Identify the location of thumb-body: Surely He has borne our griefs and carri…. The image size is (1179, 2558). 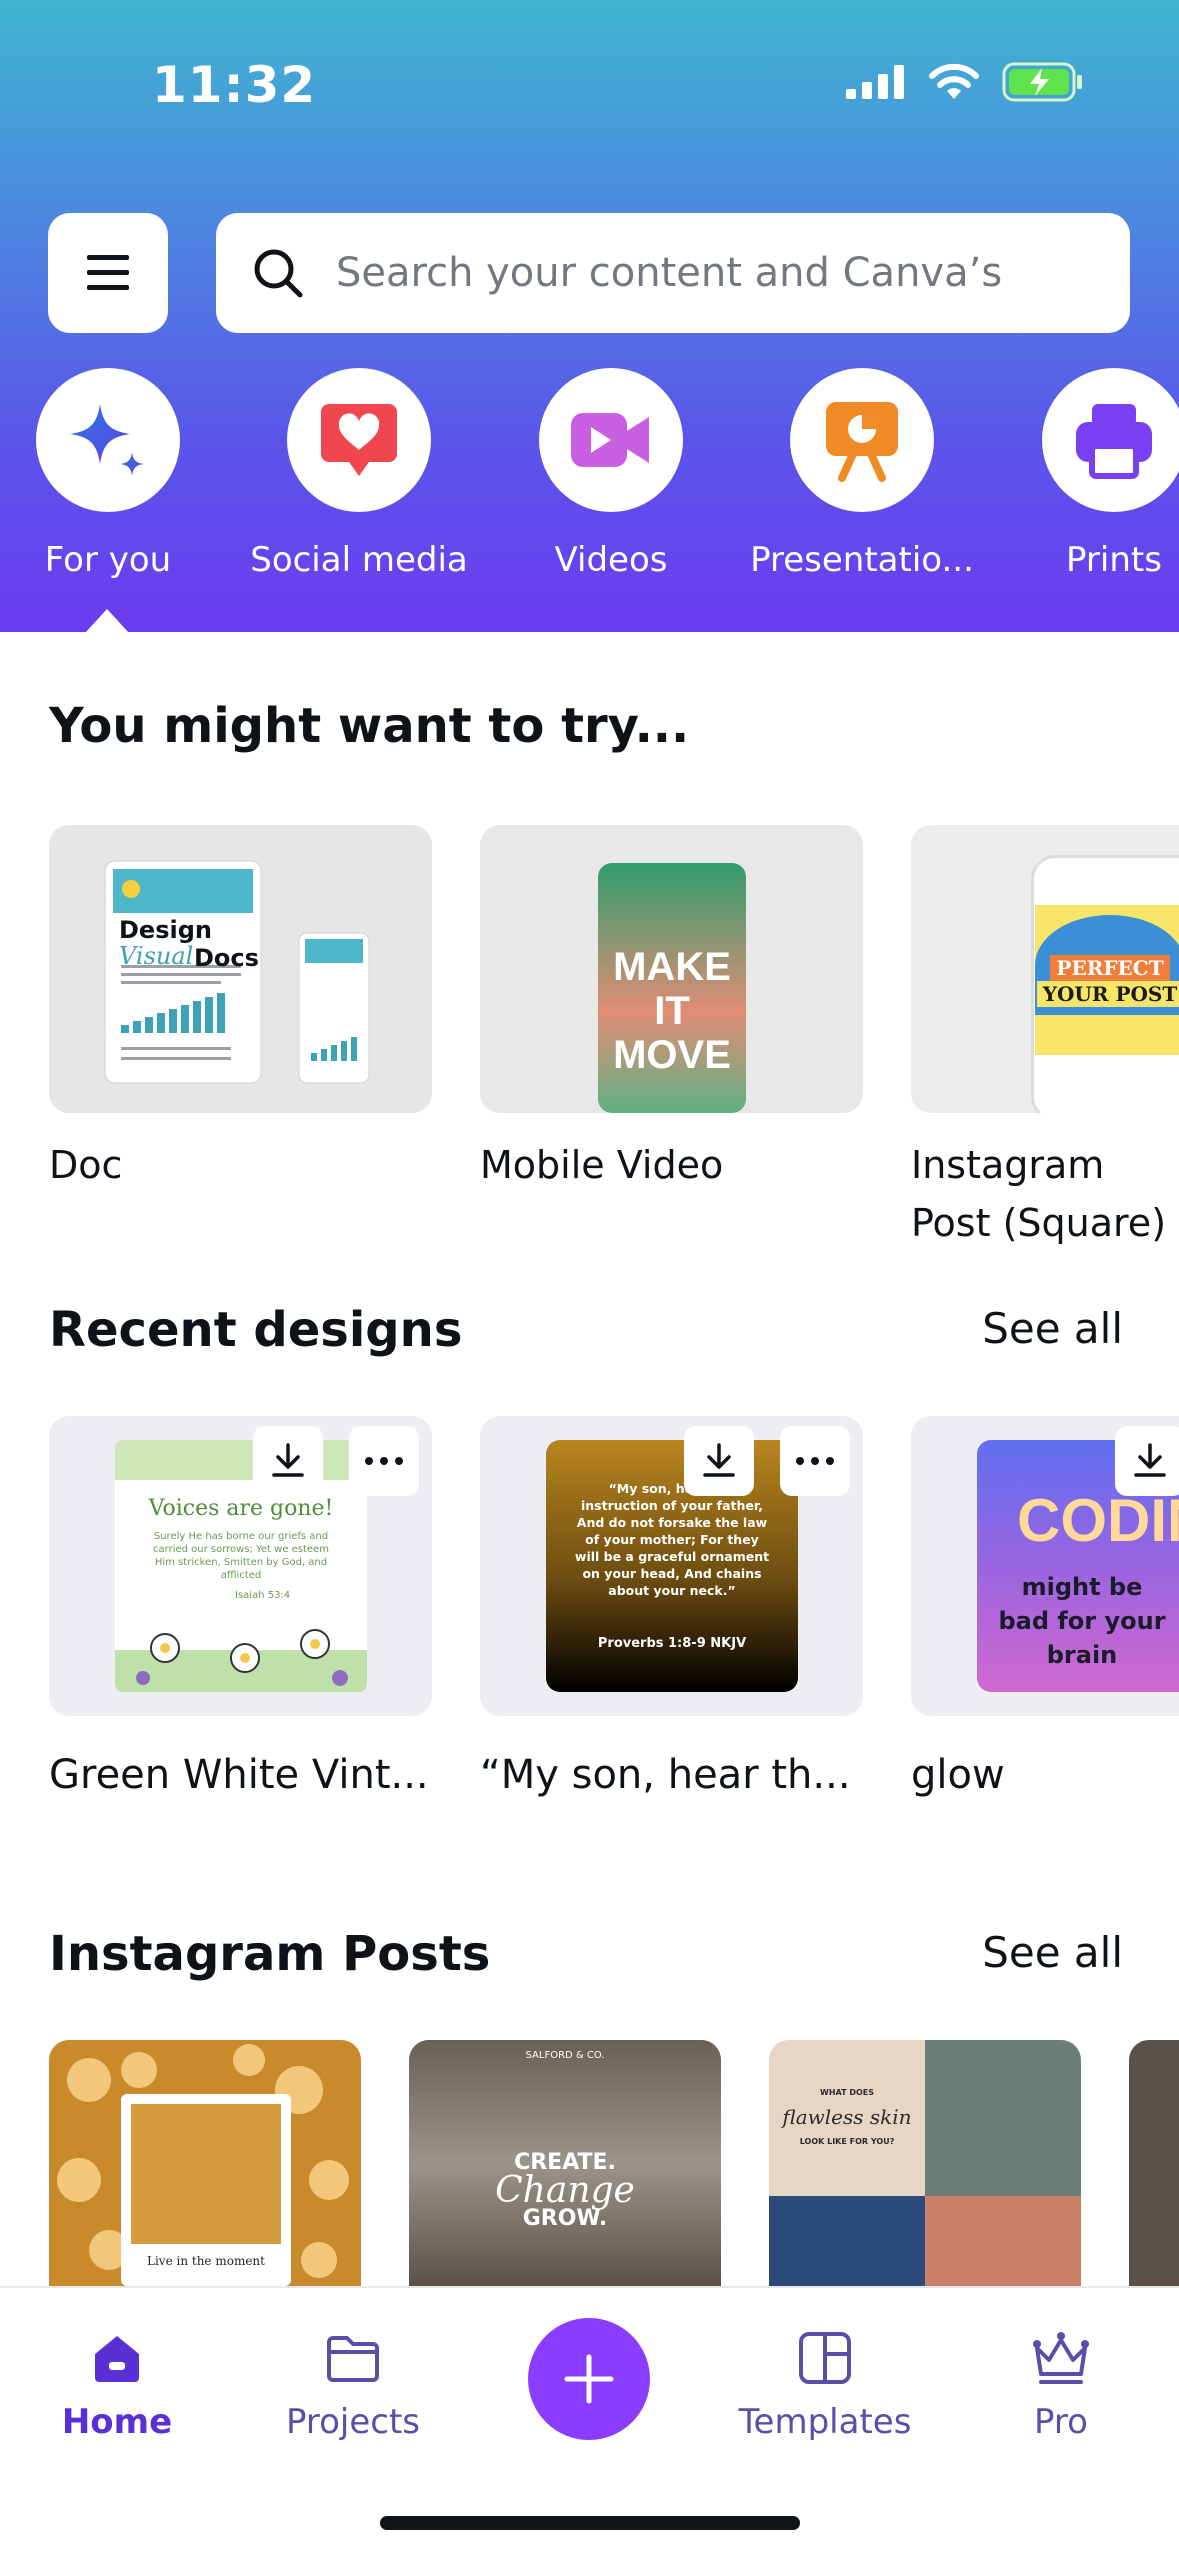
(241, 1556).